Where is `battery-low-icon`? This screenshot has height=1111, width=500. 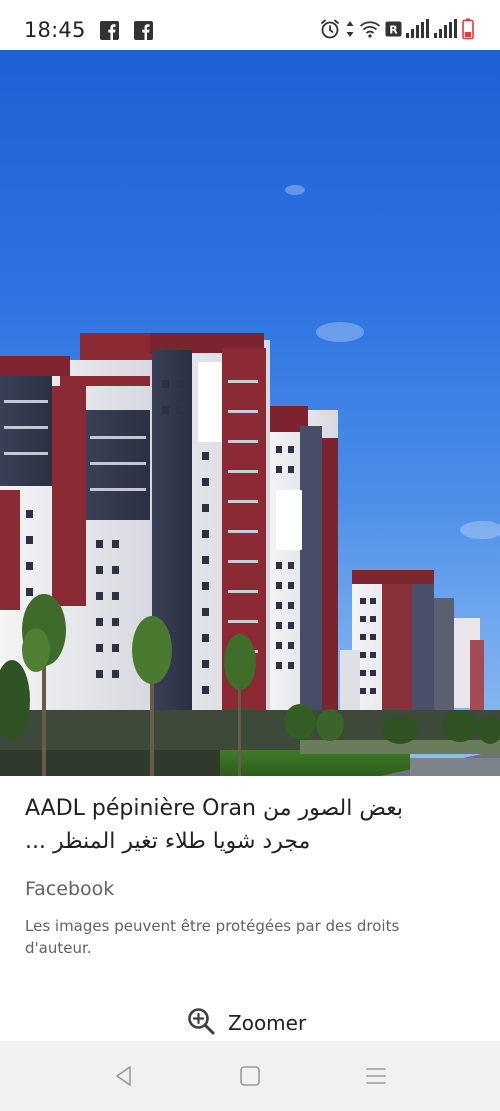
battery-low-icon is located at coordinates (468, 31).